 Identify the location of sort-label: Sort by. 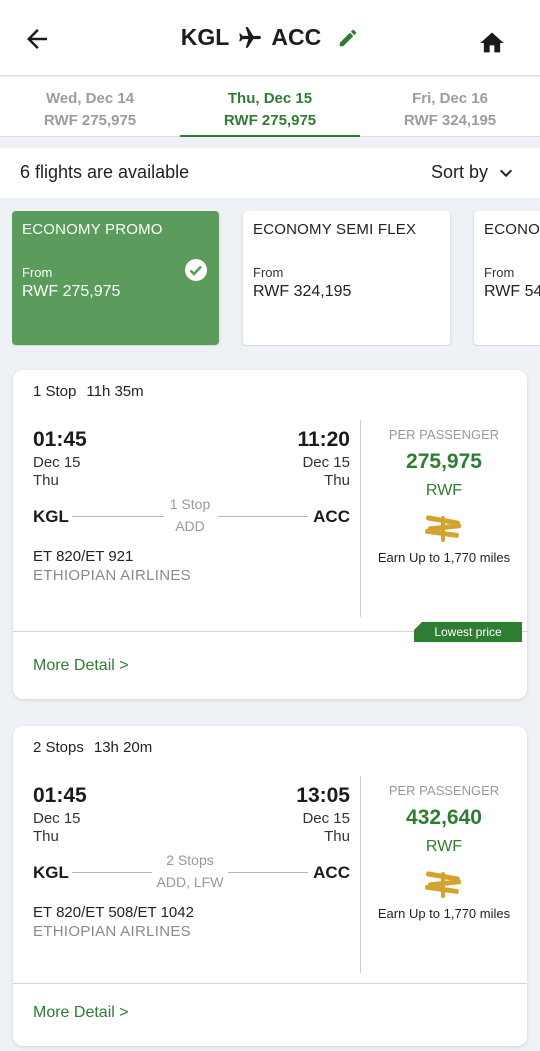
(459, 172).